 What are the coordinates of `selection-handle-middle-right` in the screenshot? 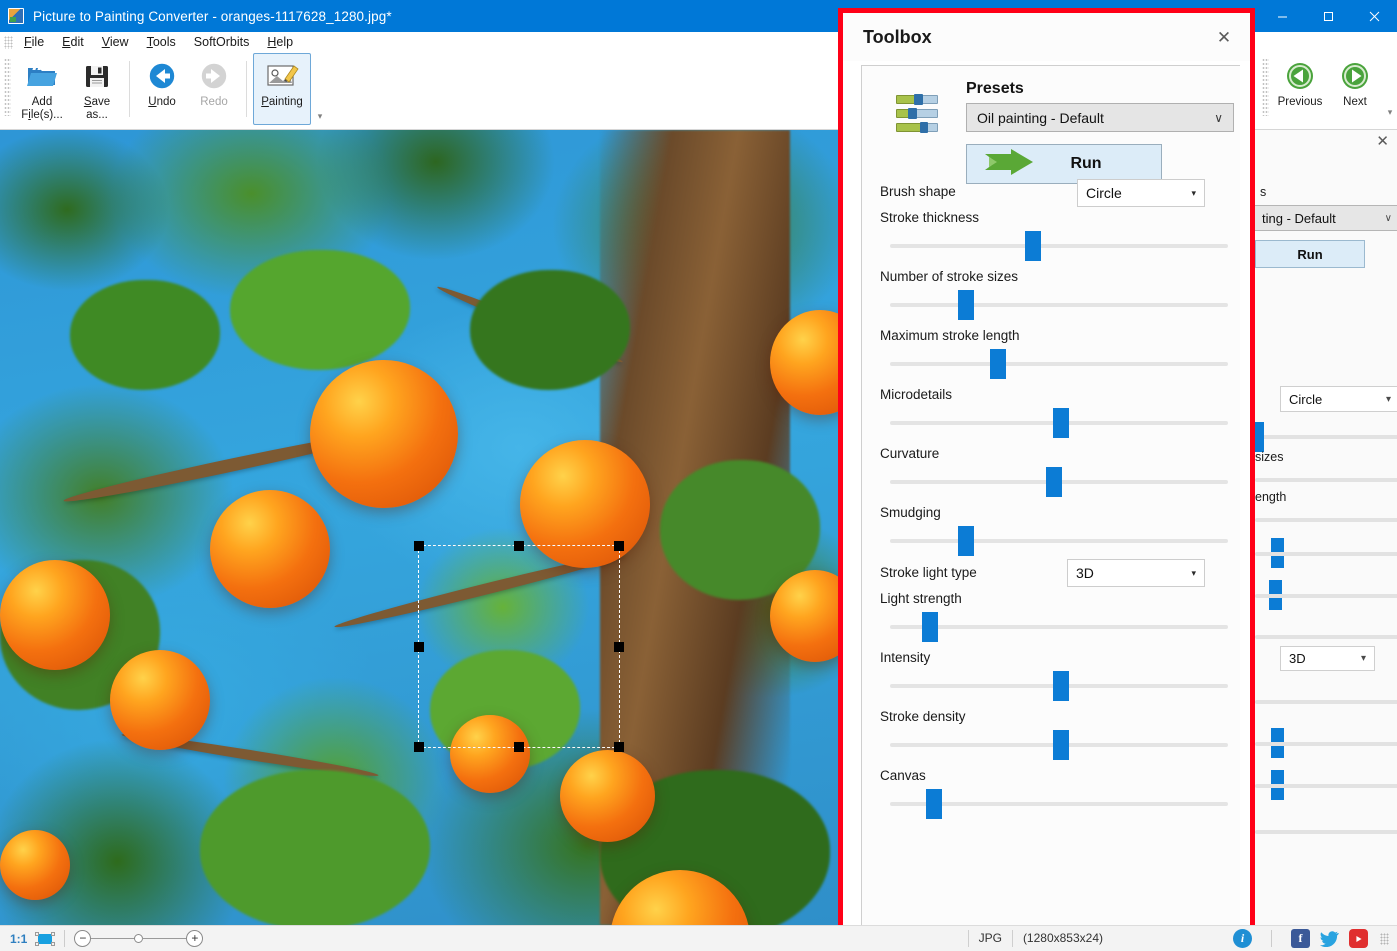 It's located at (619, 646).